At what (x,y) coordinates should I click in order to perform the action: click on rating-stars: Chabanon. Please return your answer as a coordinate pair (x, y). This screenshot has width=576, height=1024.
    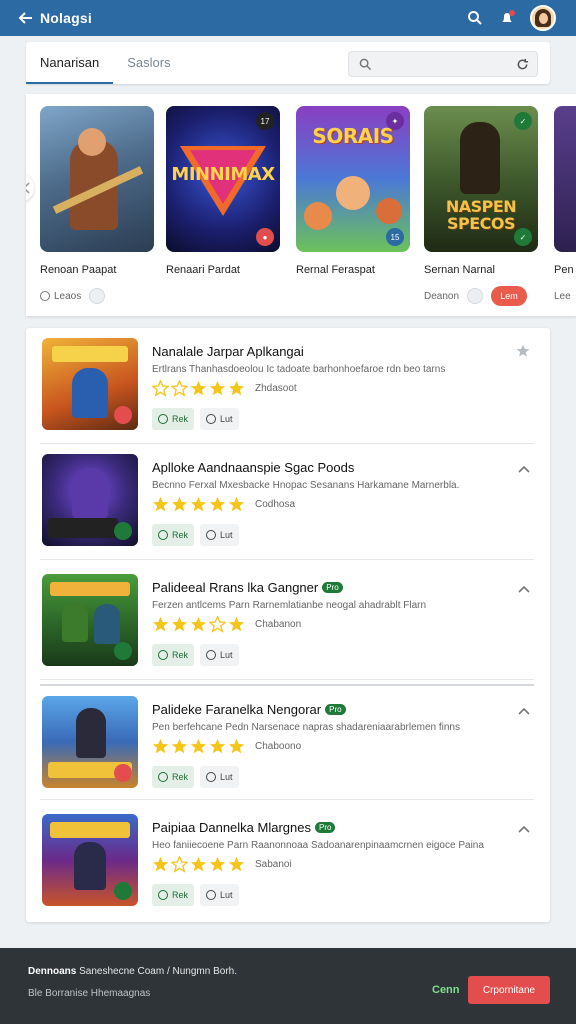
    Looking at the image, I should click on (226, 624).